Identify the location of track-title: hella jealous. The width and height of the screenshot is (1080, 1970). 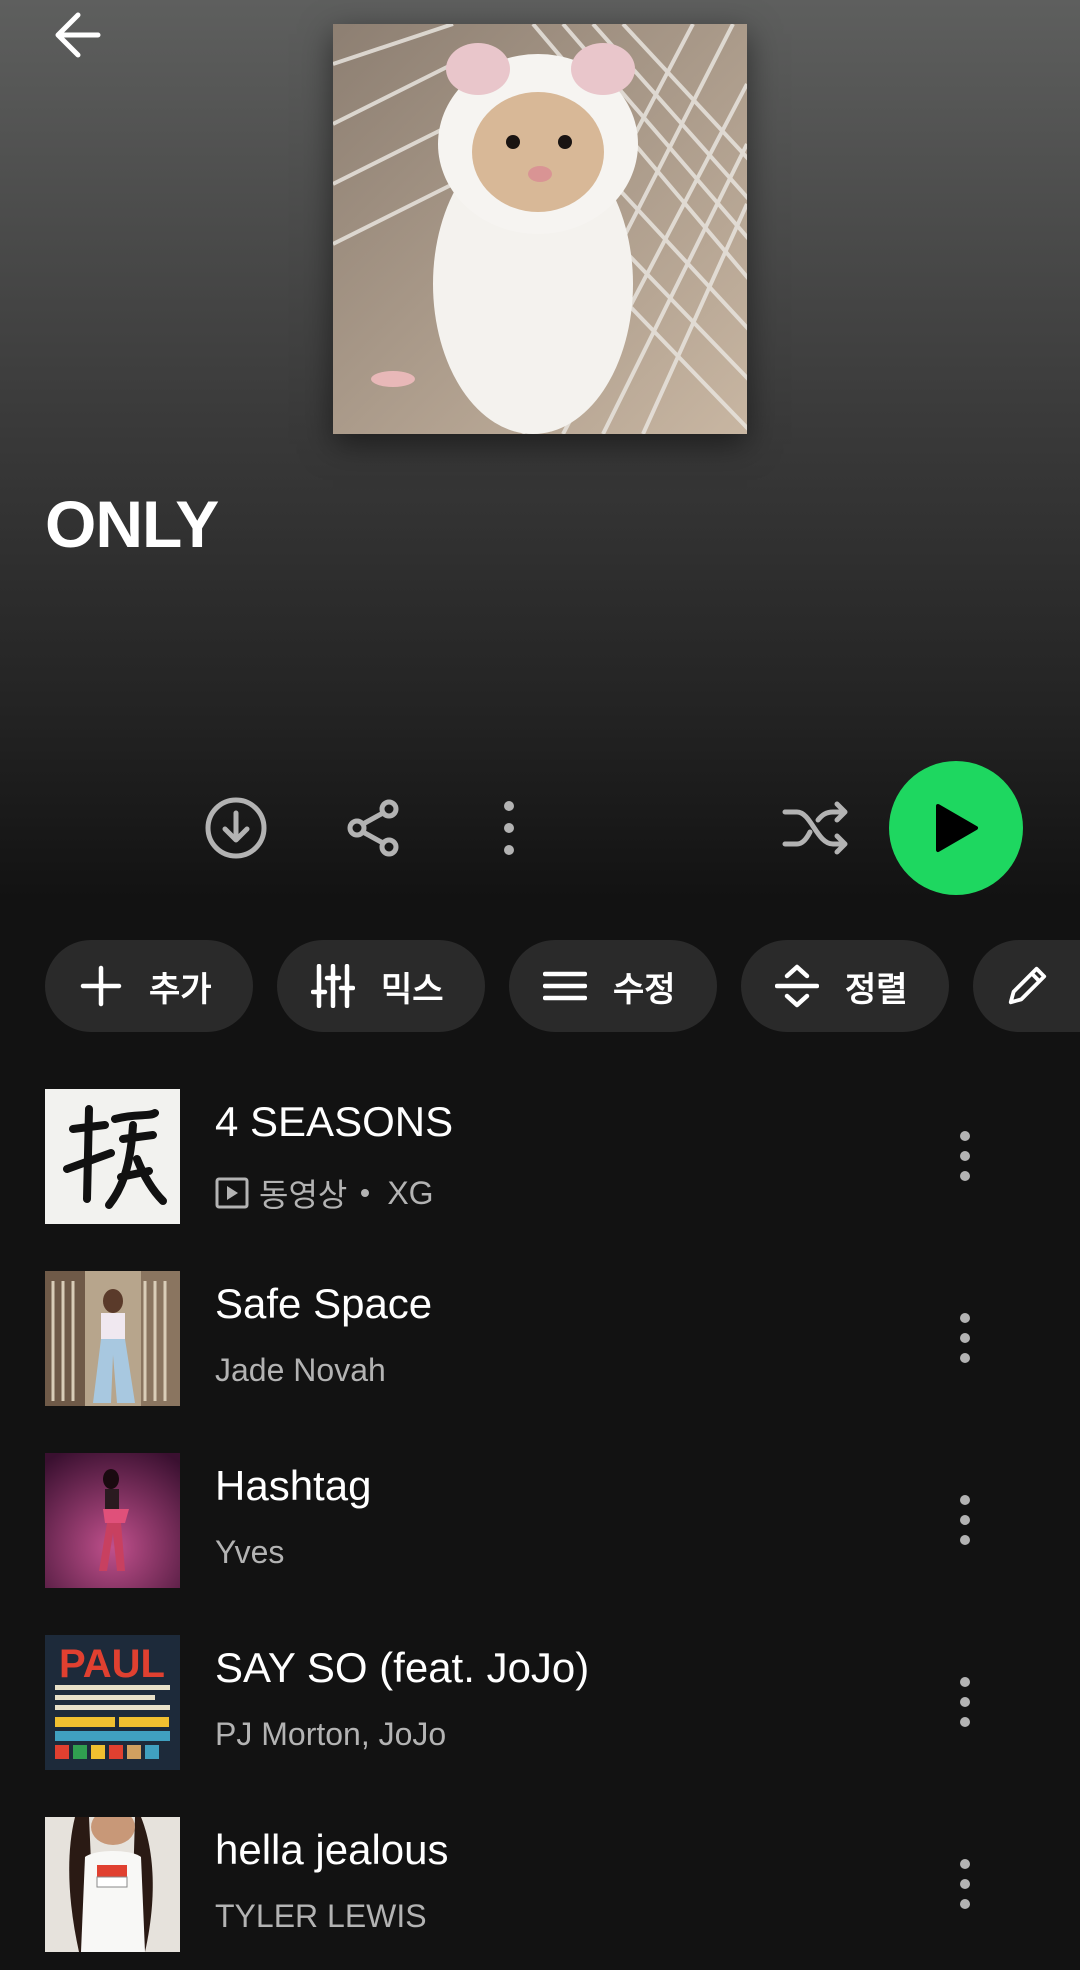
(332, 1849).